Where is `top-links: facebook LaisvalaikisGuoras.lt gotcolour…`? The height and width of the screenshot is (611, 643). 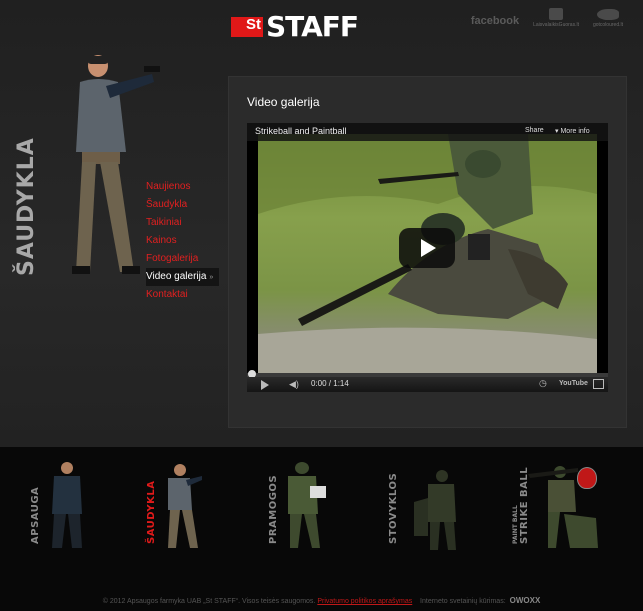
top-links: facebook LaisvalaikisGuoras.lt gotcolour… is located at coordinates (547, 18).